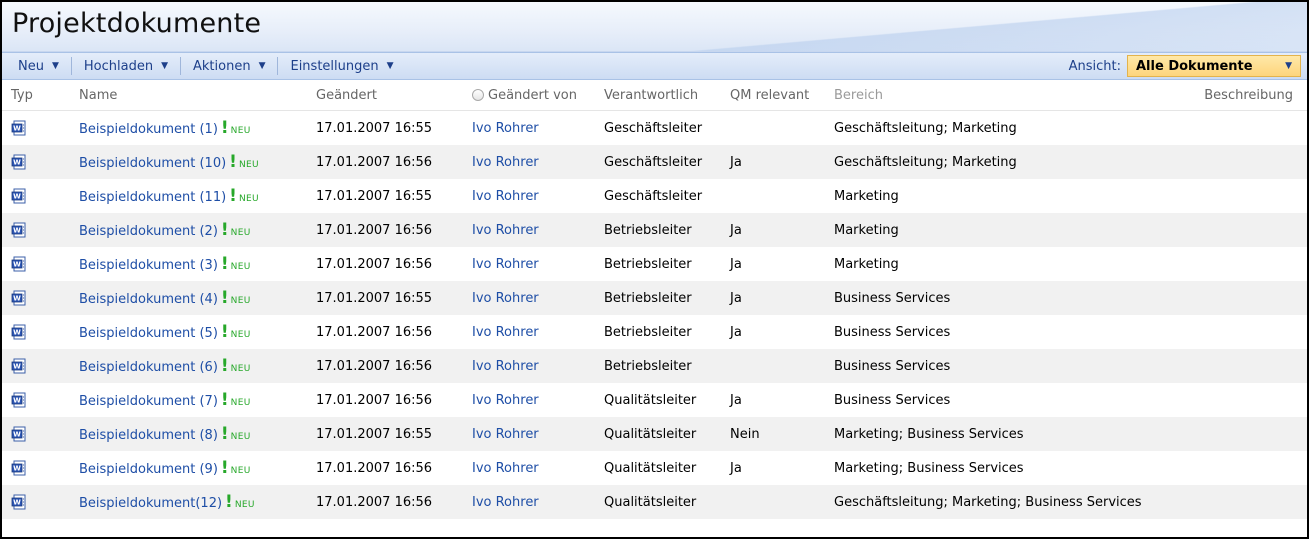 The image size is (1309, 539). Describe the element at coordinates (667, 502) in the screenshot. I see `responsible-cell: Qualitätsleiter` at that location.